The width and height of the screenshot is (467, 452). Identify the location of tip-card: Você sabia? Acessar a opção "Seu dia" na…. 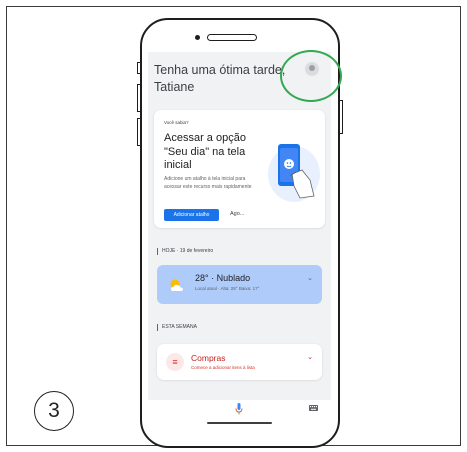
(239, 169).